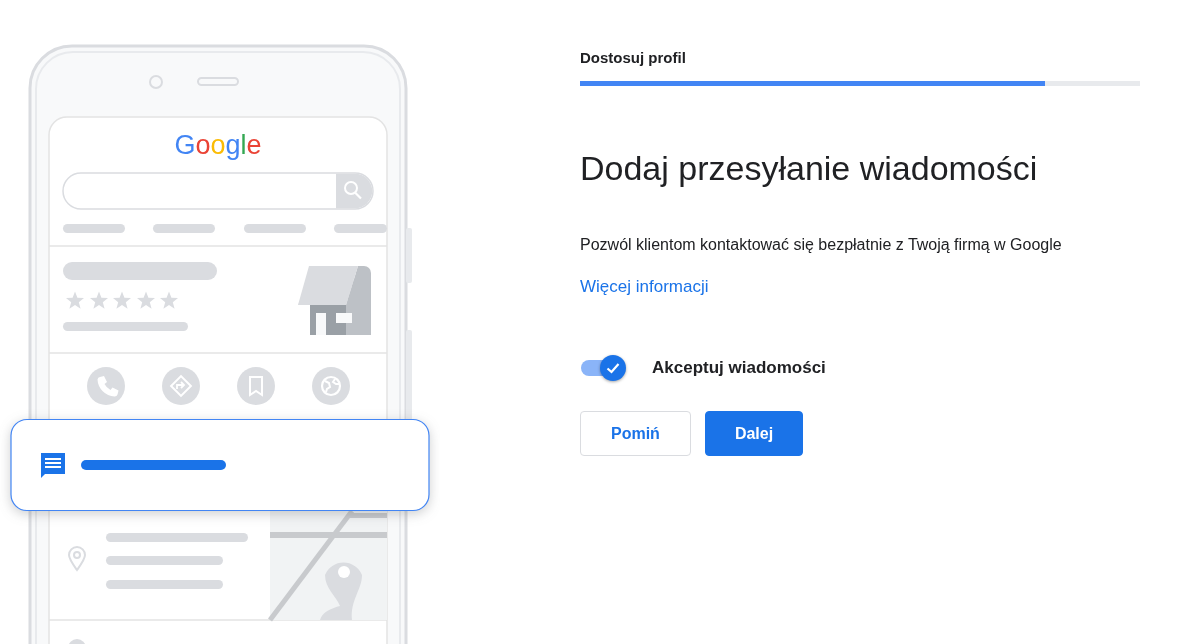 The height and width of the screenshot is (644, 1188). I want to click on bookmark-icon, so click(256, 386).